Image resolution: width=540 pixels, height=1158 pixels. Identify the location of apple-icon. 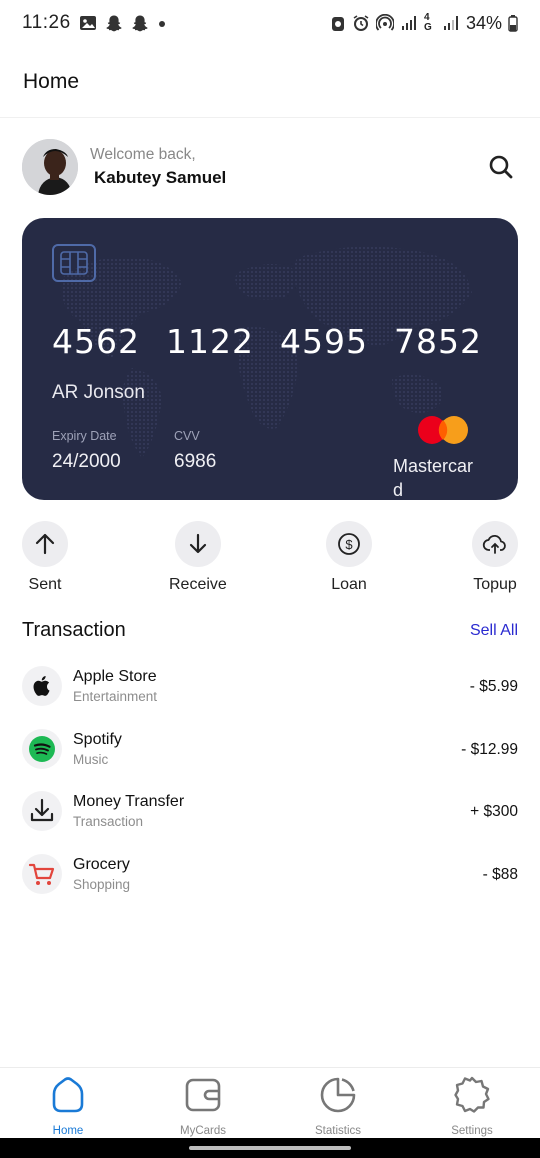
(41, 686).